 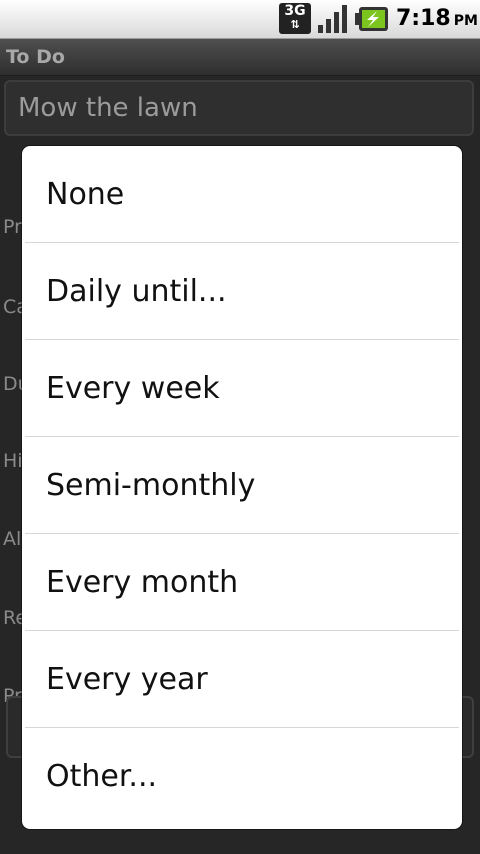 I want to click on option-label: None, so click(x=85, y=194).